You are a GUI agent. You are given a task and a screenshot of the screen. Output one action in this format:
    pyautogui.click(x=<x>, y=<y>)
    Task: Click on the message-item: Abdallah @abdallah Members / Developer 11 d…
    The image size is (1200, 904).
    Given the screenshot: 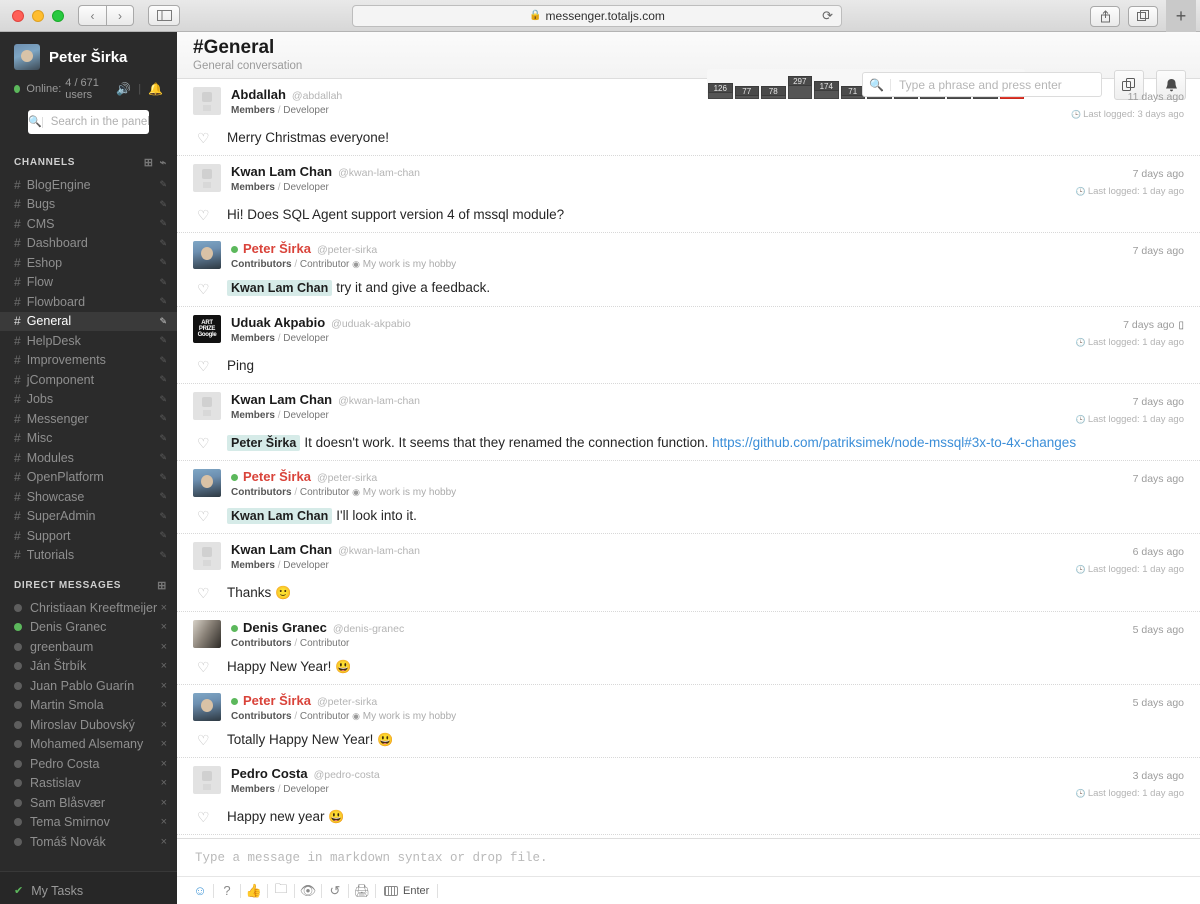 What is the action you would take?
    pyautogui.click(x=688, y=118)
    